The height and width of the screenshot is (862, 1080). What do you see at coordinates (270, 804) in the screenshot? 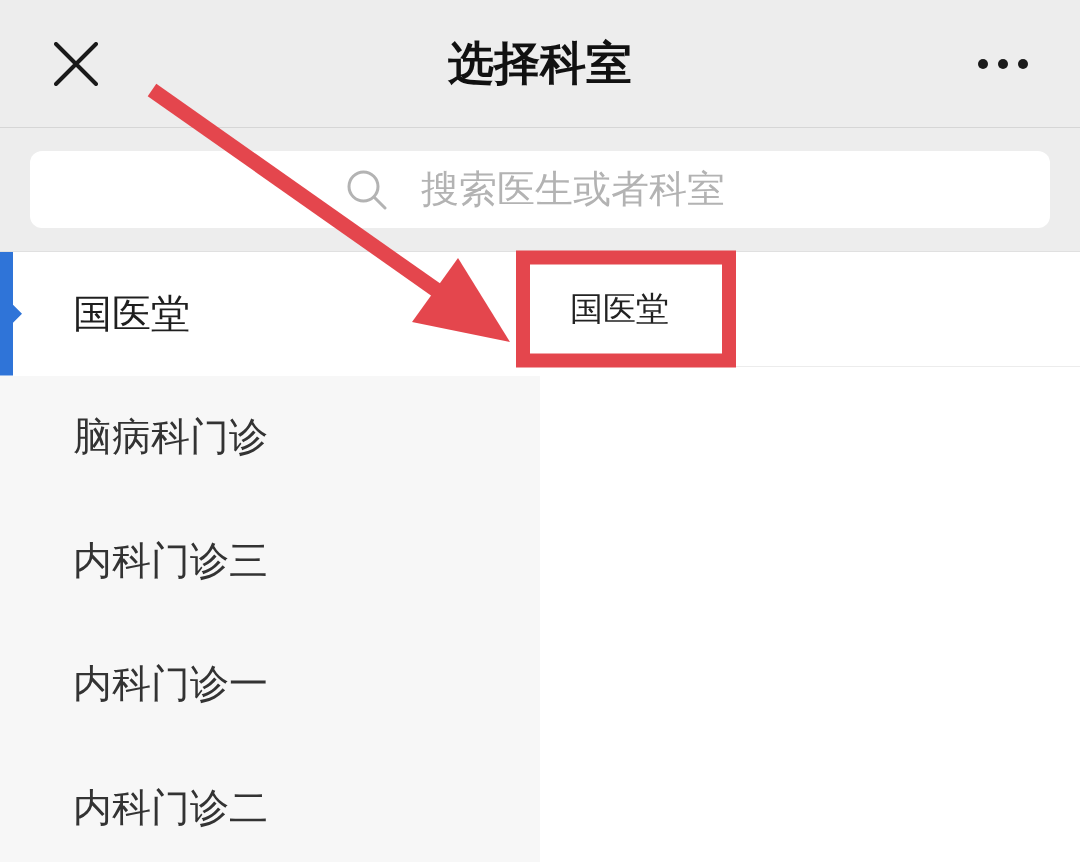
I see `sidebar-item: 内科门诊二` at bounding box center [270, 804].